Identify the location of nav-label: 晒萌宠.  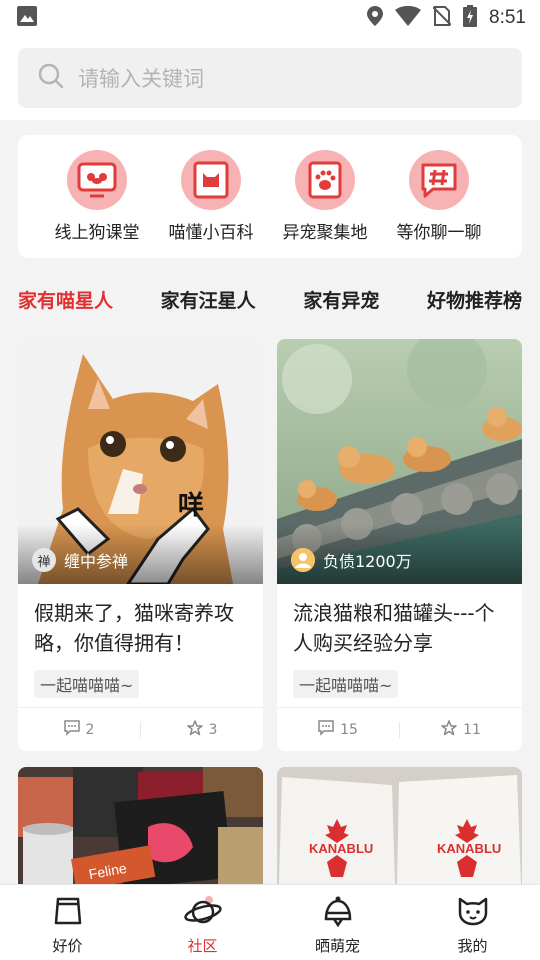
(337, 946).